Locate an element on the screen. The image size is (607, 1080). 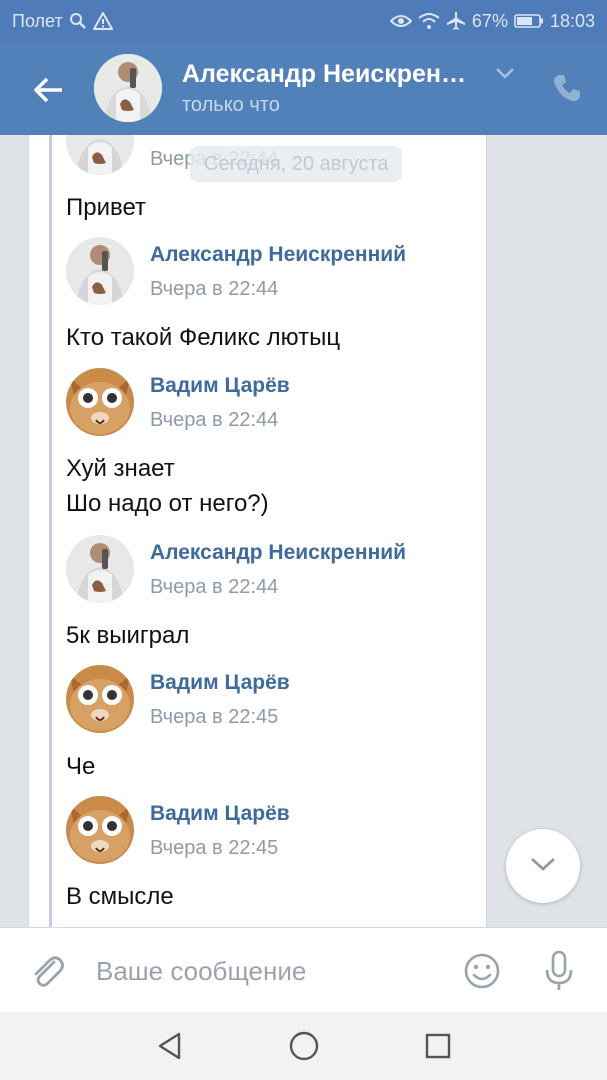
system-nav-bar is located at coordinates (303, 1046).